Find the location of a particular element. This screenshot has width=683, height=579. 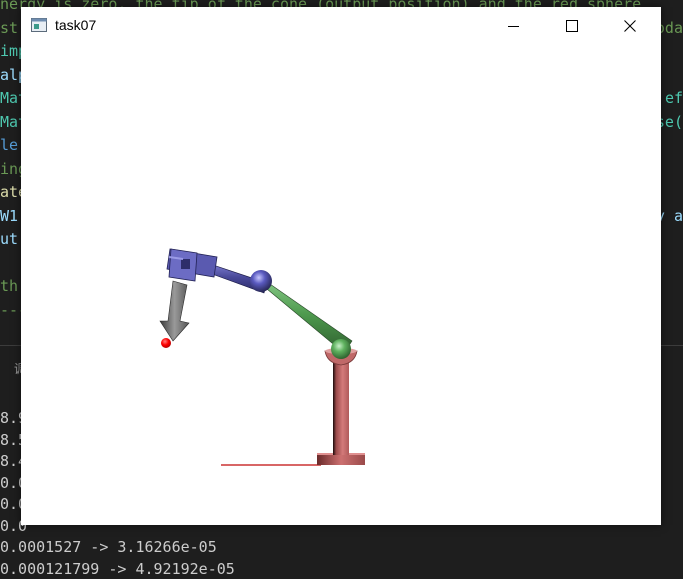

wrist-notch is located at coordinates (185, 264).